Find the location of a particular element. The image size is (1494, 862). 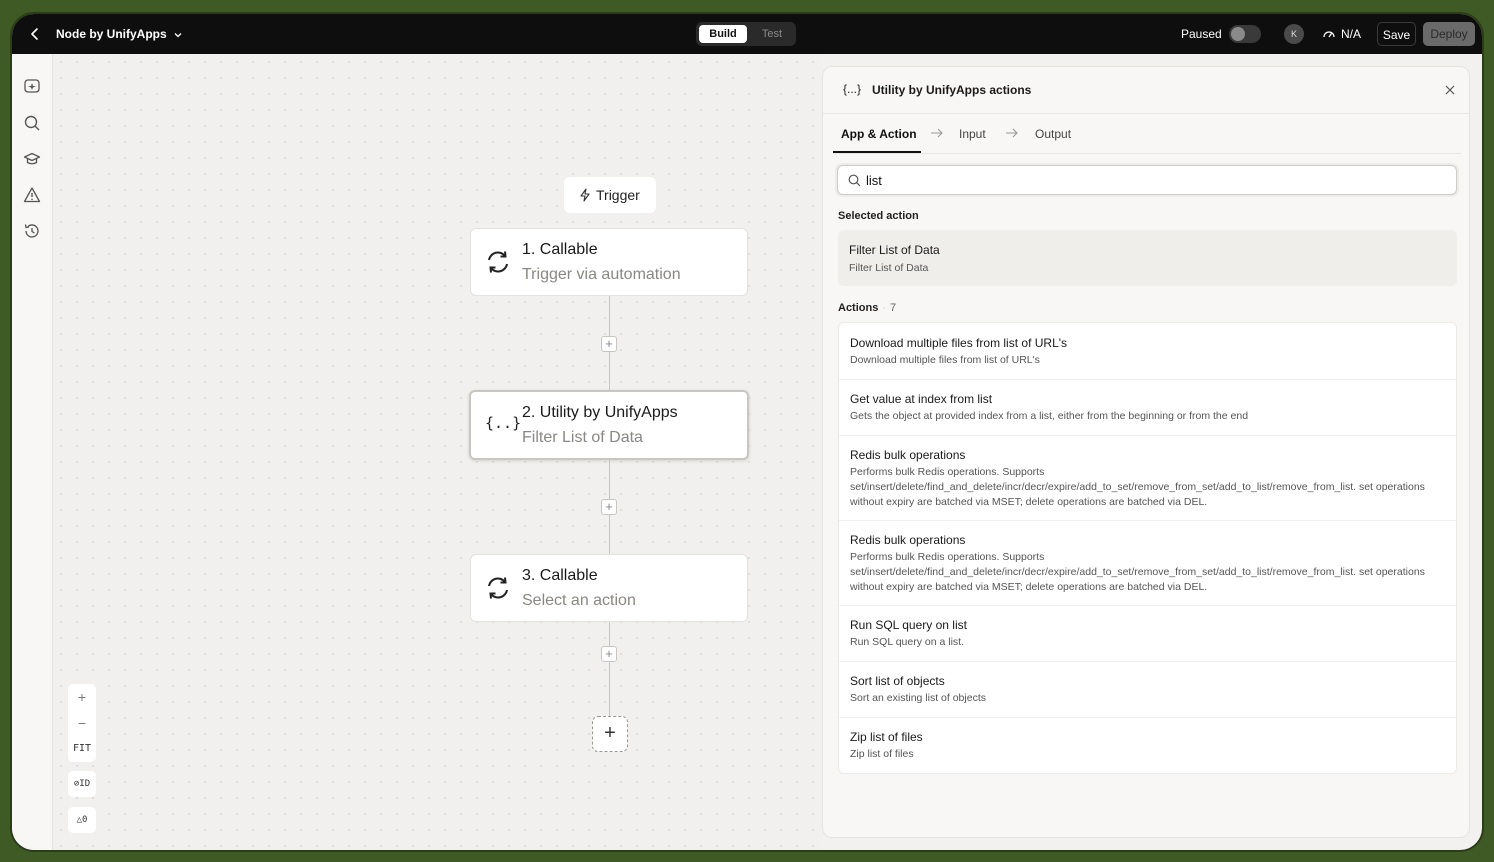

zoom-out-button: − is located at coordinates (82, 723).